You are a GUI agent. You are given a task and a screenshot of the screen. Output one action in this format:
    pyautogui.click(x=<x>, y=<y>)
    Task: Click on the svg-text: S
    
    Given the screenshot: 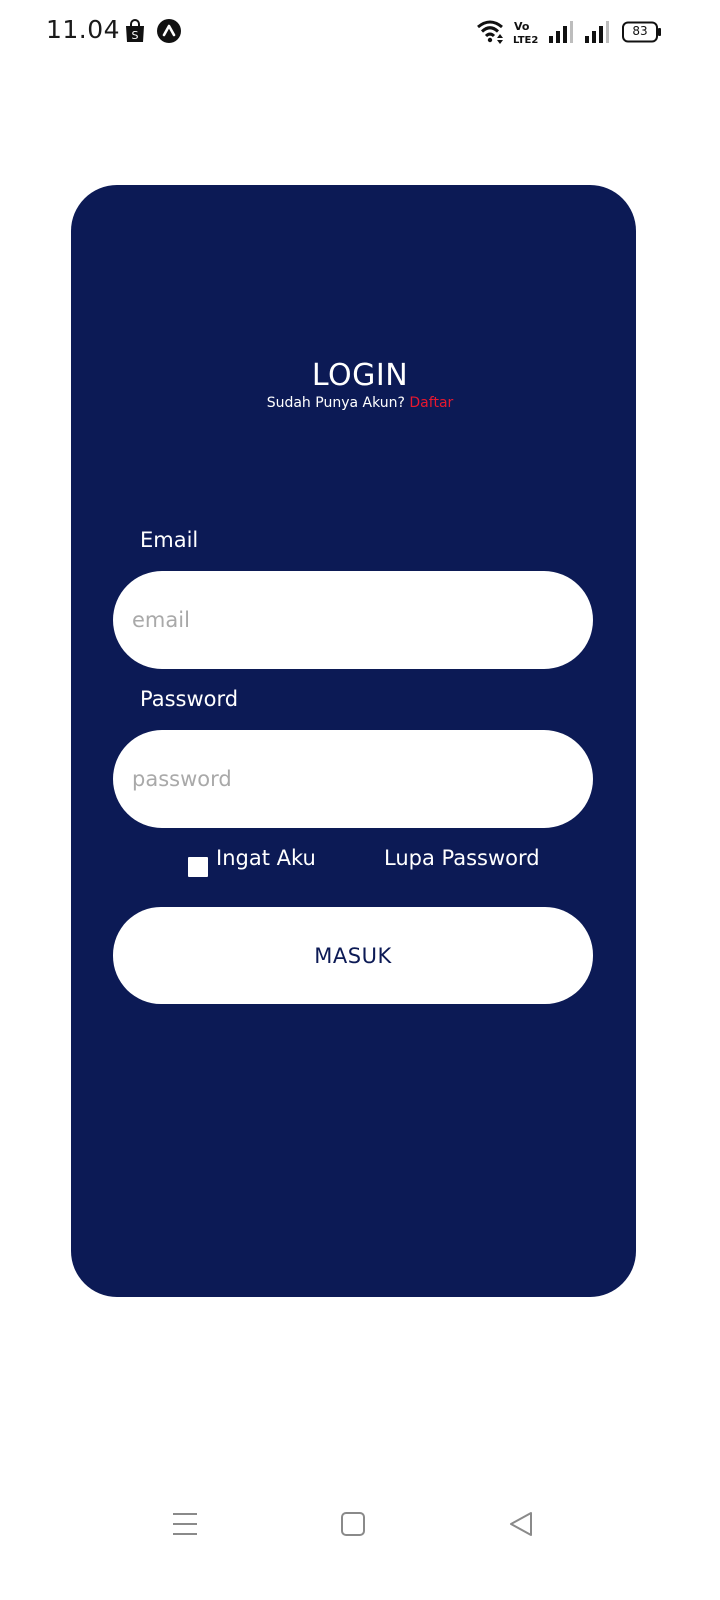 What is the action you would take?
    pyautogui.click(x=135, y=35)
    